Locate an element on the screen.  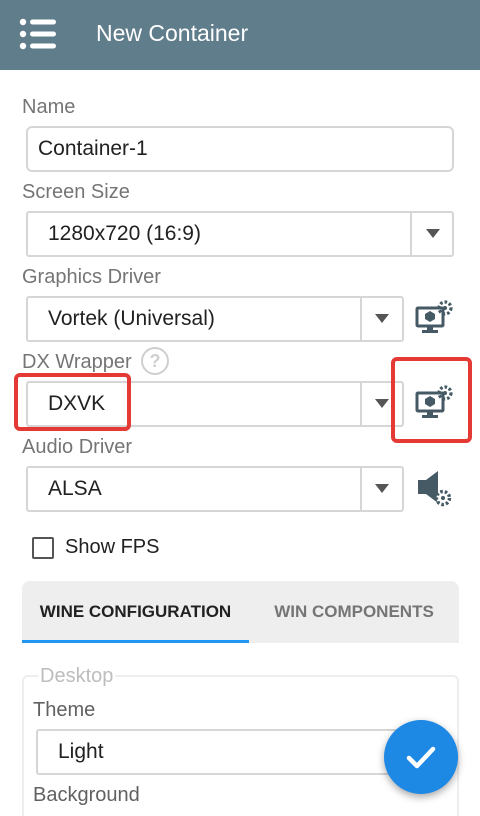
screen-size-label: Screen Size is located at coordinates (76, 192).